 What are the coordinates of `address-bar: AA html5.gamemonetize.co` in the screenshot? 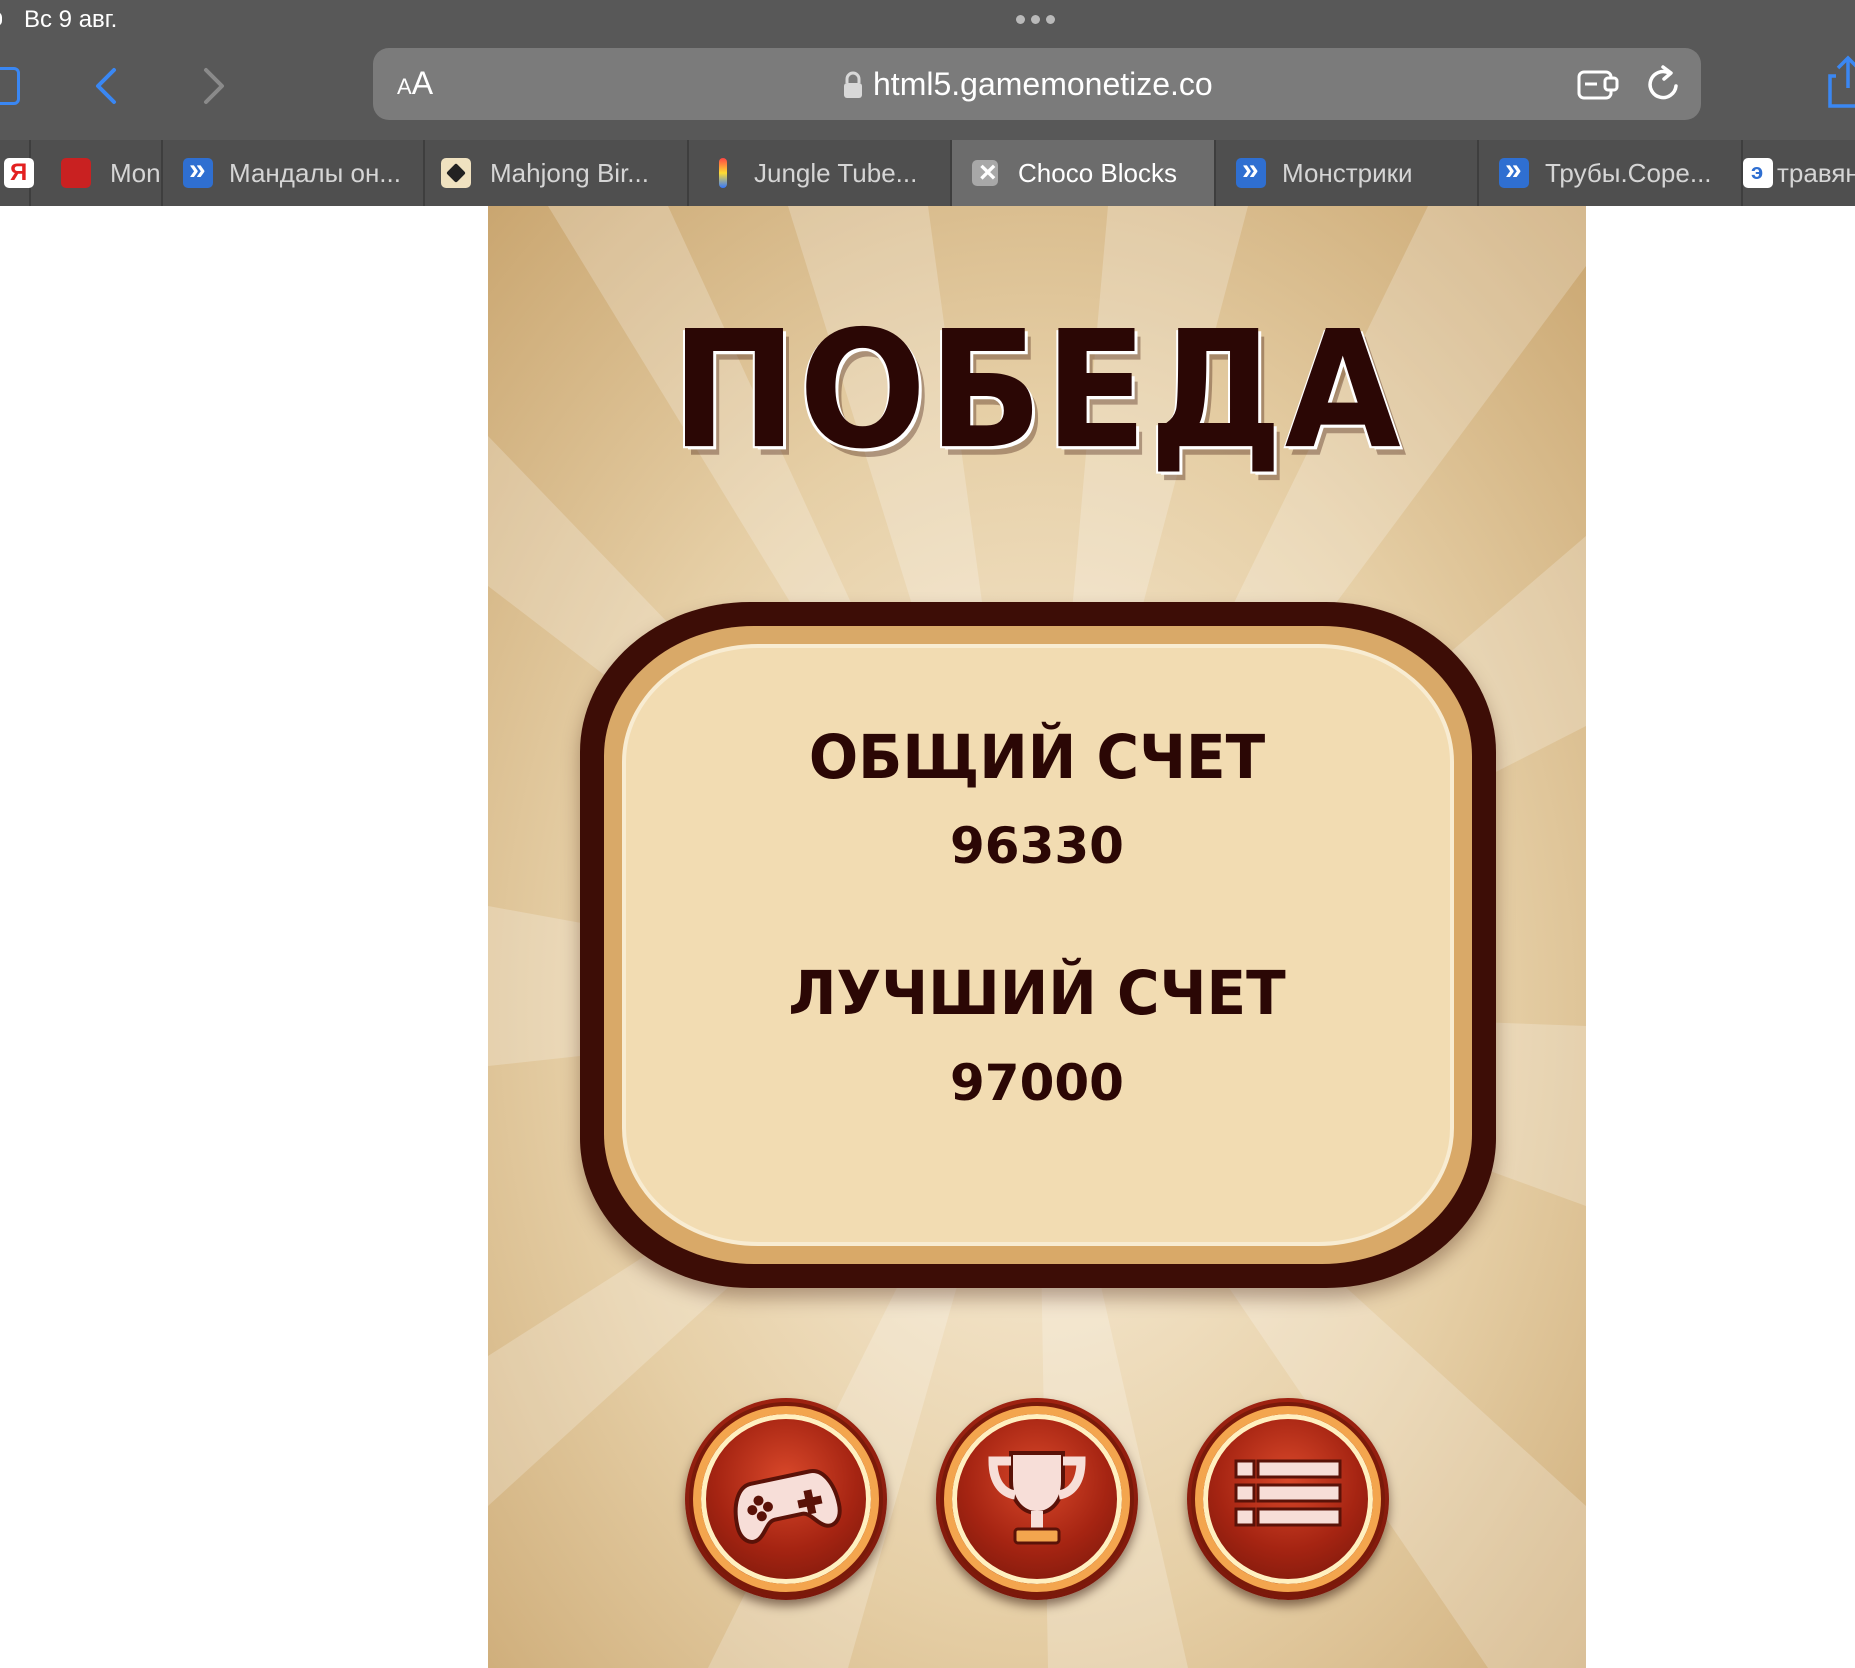 It's located at (1037, 84).